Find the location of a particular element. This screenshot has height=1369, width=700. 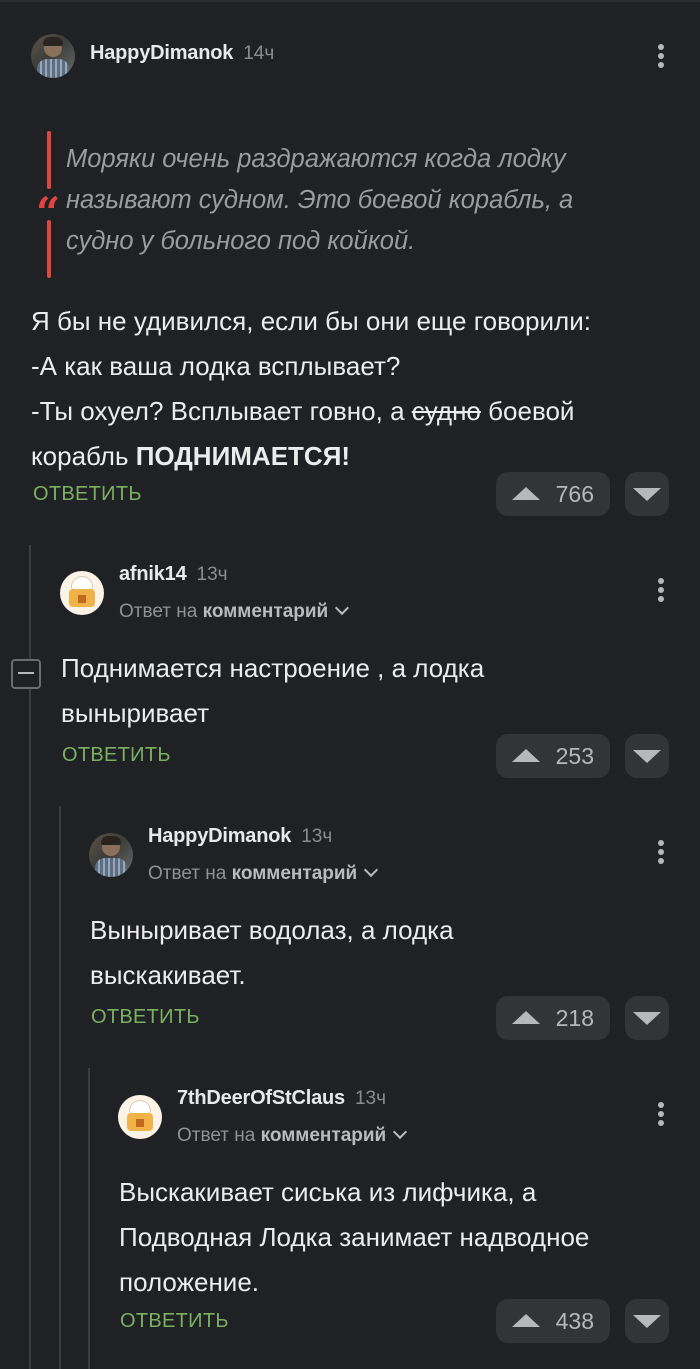

vote-count: 253 is located at coordinates (574, 756).